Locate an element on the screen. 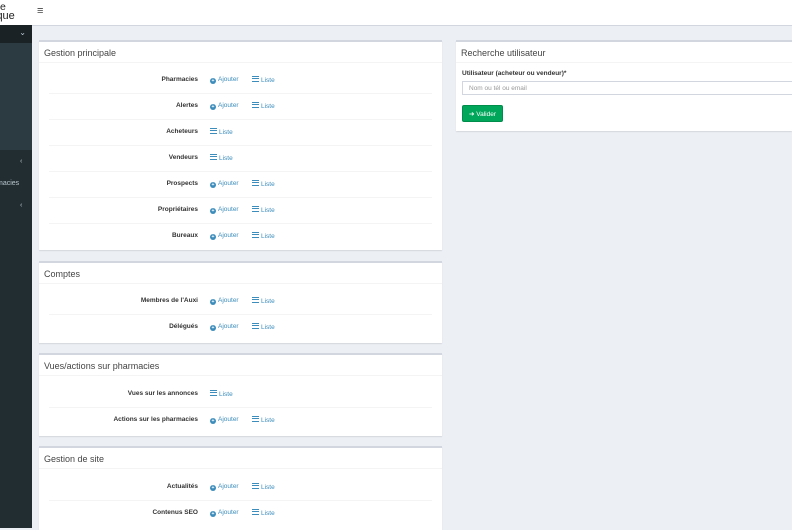  list-action-link: Liste is located at coordinates (263, 420).